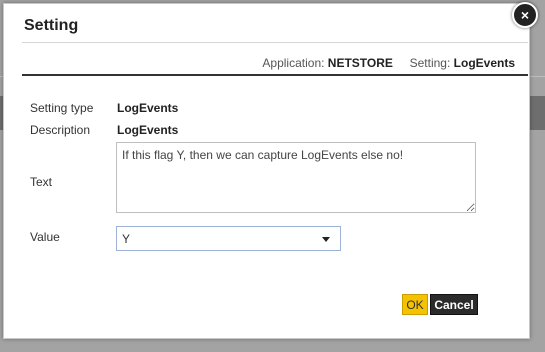  Describe the element at coordinates (45, 237) in the screenshot. I see `value-label: Value` at that location.